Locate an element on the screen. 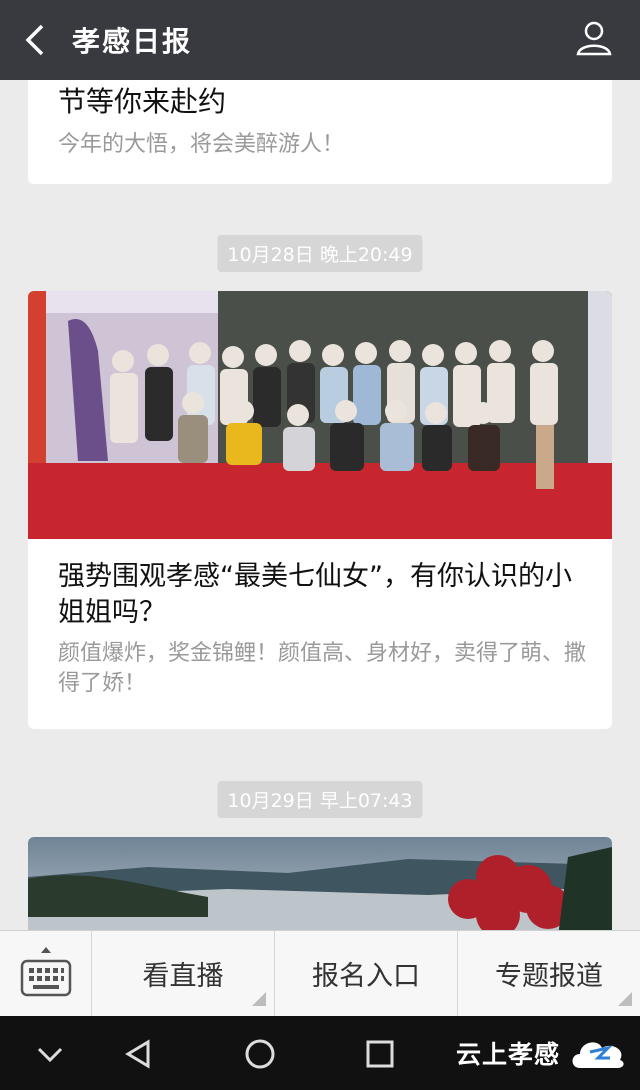 The height and width of the screenshot is (1090, 640). back-triangle-icon is located at coordinates (138, 1054).